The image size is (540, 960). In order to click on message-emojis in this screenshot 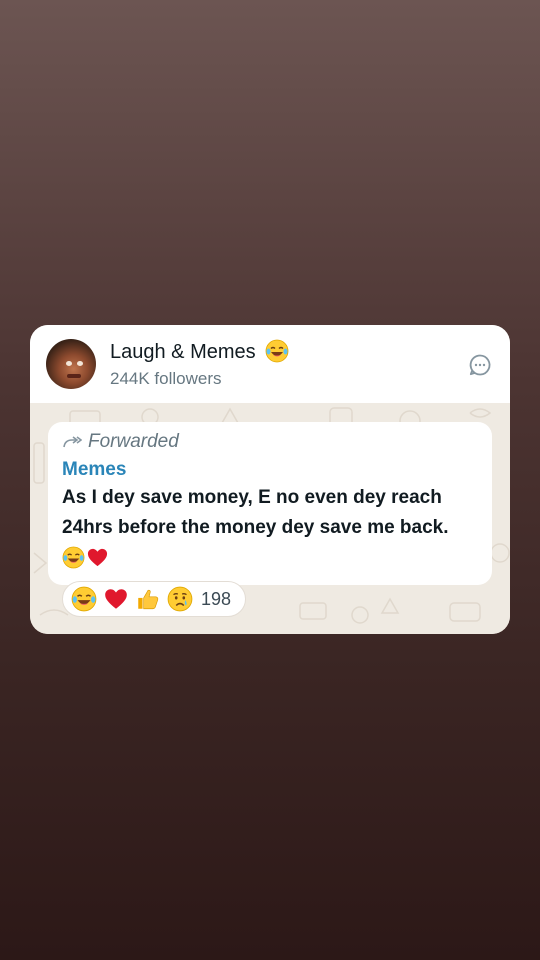, I will do `click(85, 557)`.